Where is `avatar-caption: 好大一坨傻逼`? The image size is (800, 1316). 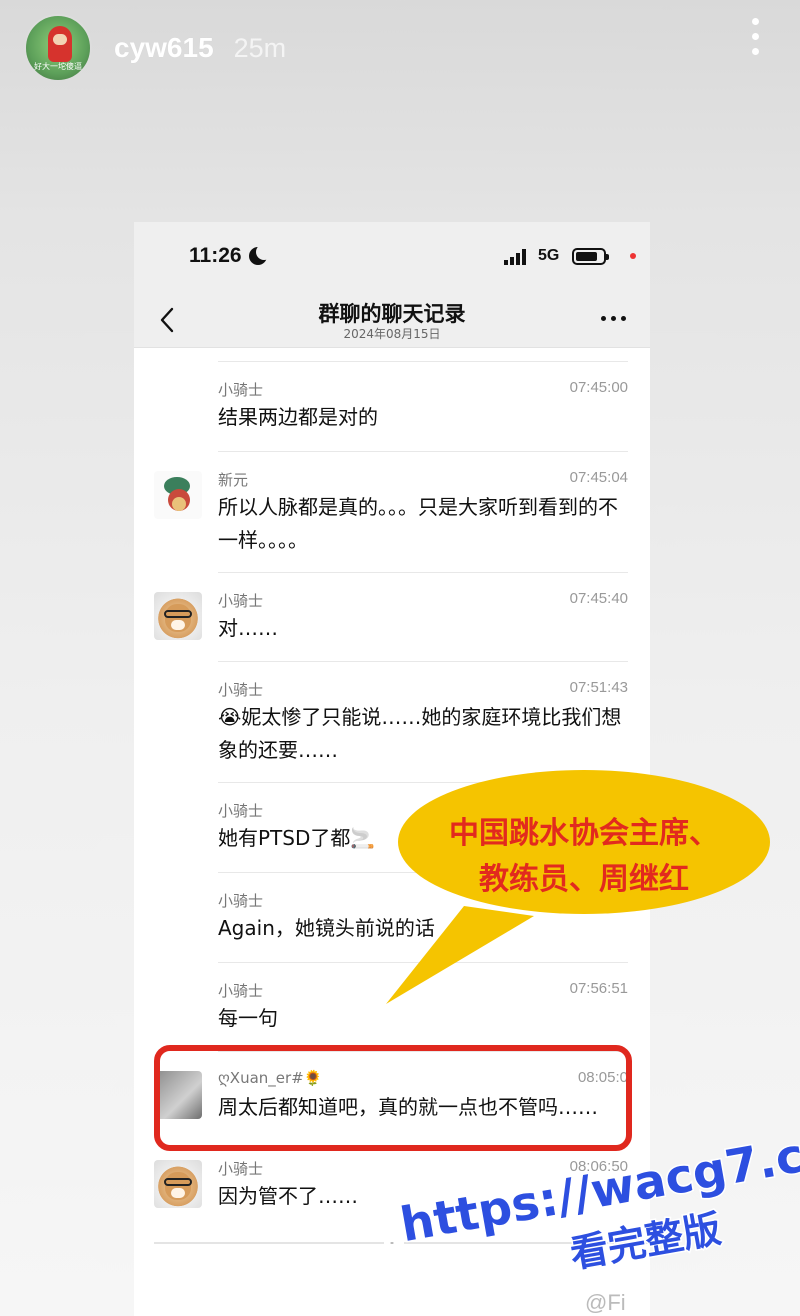
avatar-caption: 好大一坨傻逼 is located at coordinates (58, 66).